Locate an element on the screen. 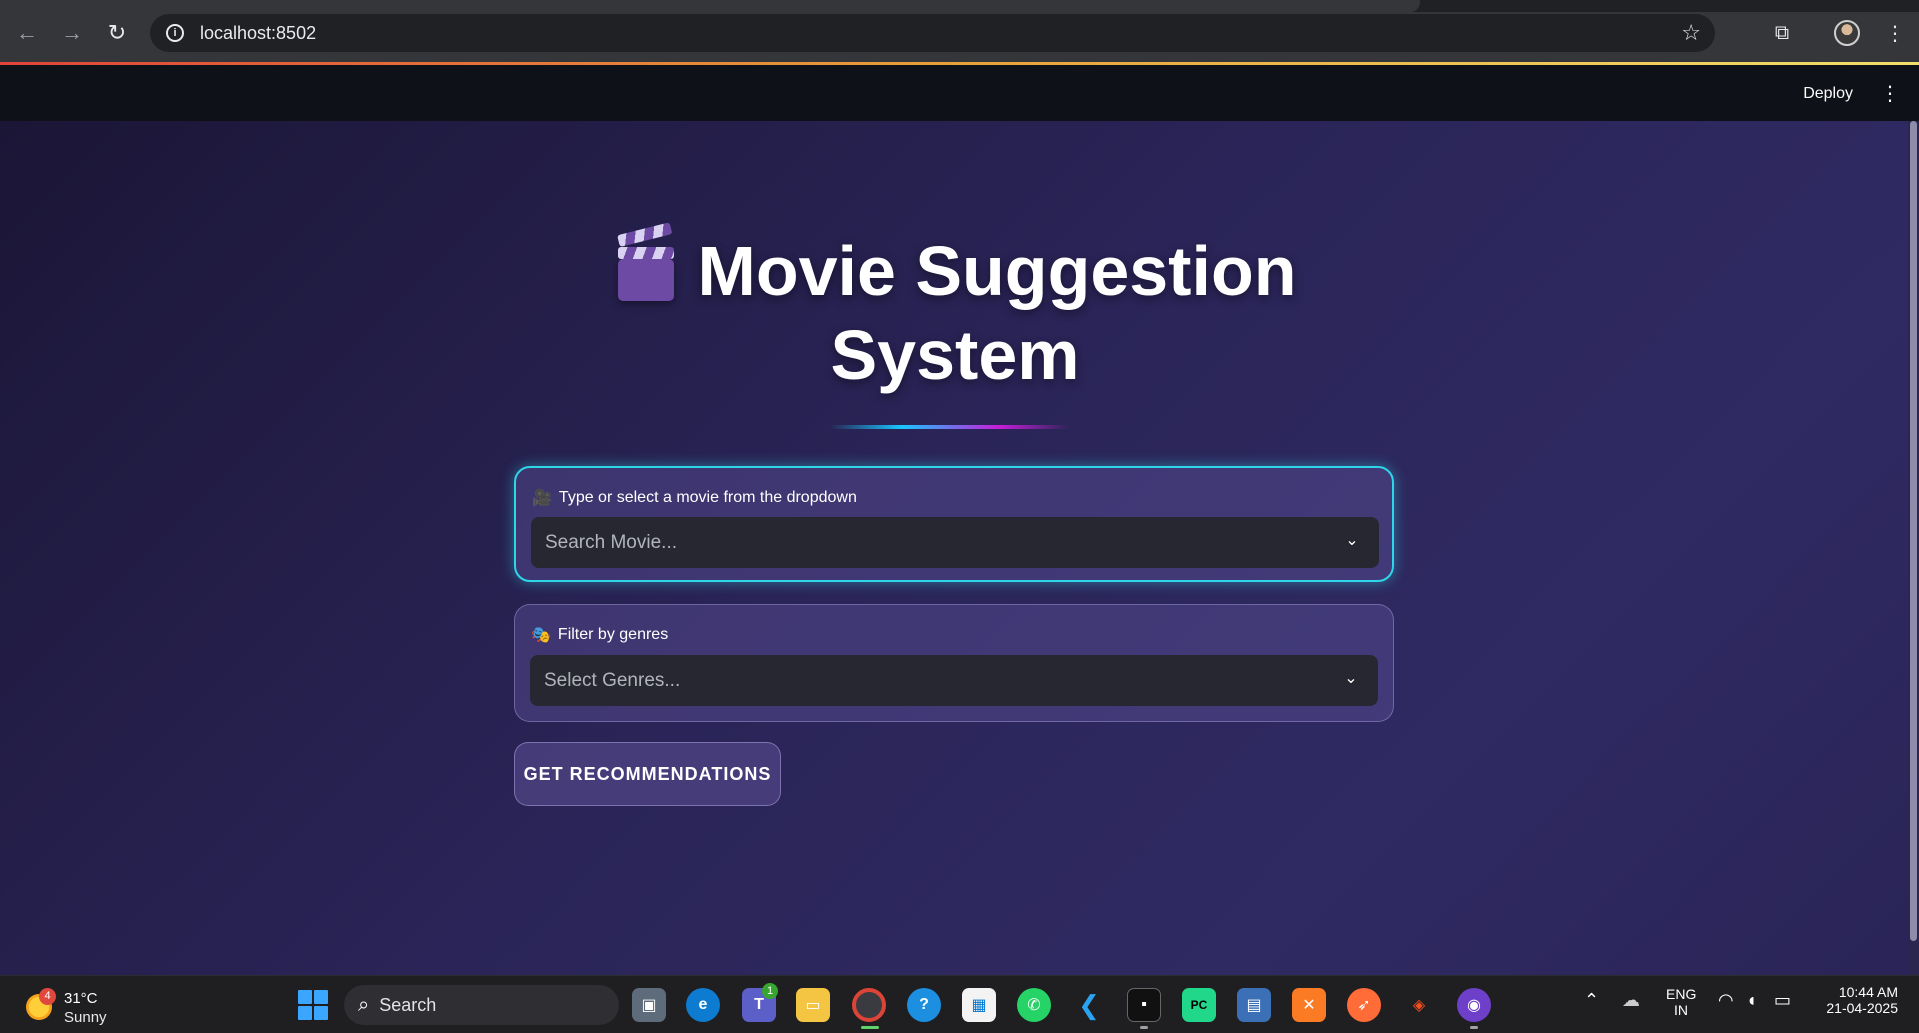 This screenshot has width=1919, height=1033. taskbar-search-label: Search is located at coordinates (408, 1004).